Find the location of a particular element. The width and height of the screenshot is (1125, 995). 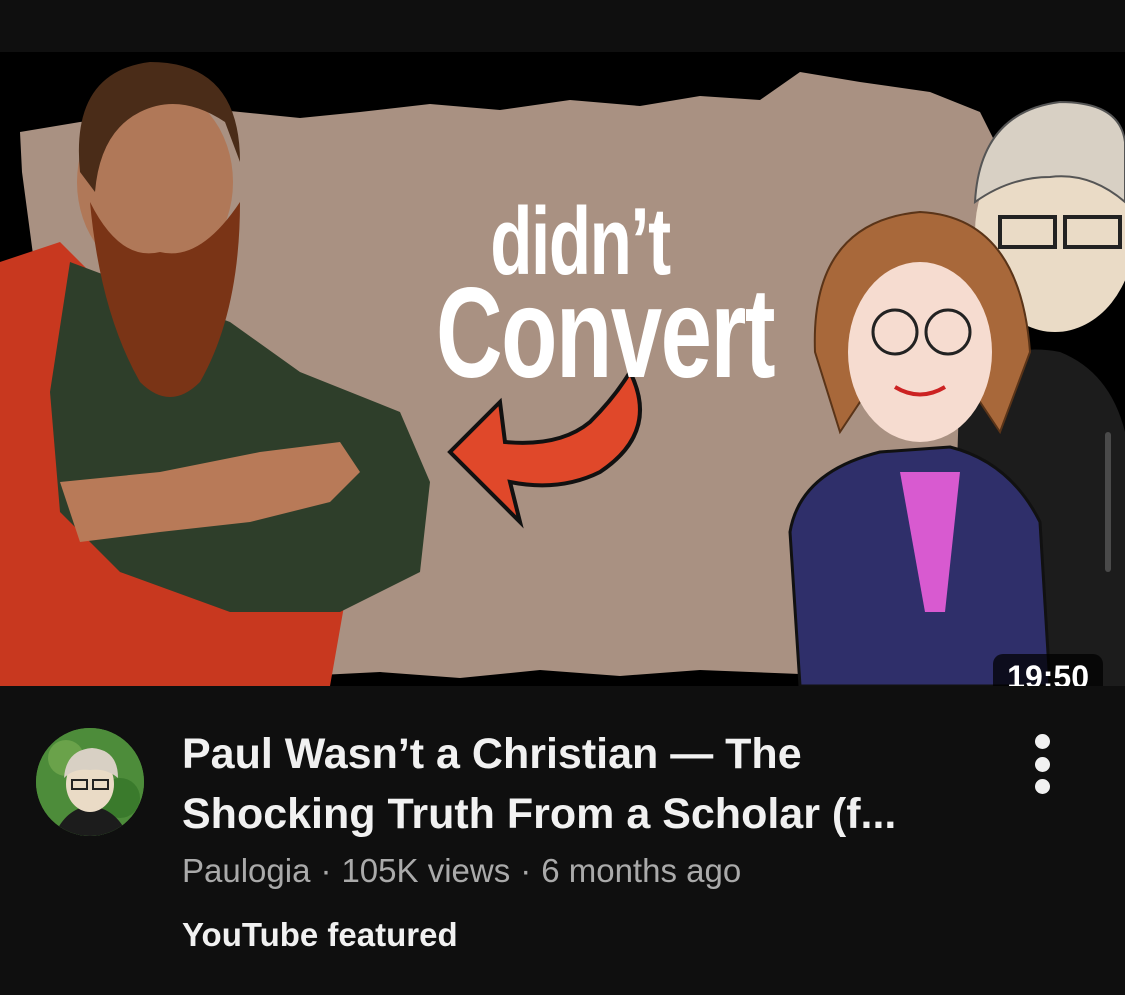

channel-avatar is located at coordinates (90, 782).